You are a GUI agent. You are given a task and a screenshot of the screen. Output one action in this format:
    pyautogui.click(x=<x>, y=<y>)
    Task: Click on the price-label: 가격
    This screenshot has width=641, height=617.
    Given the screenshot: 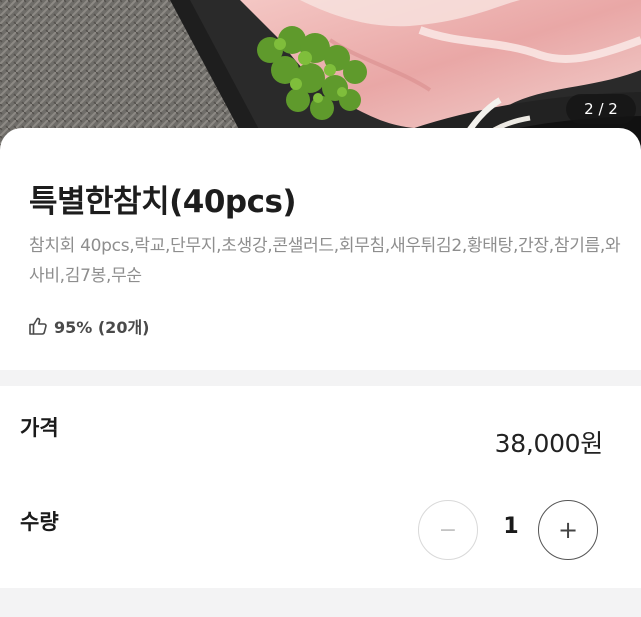 What is the action you would take?
    pyautogui.click(x=39, y=428)
    